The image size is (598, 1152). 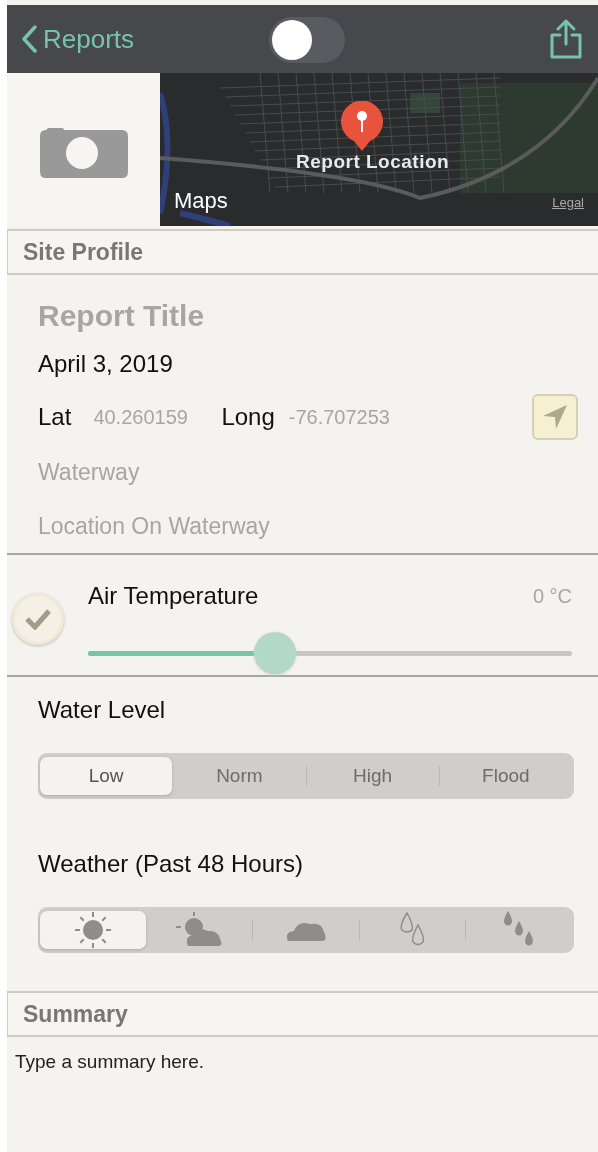 I want to click on checkbox, so click(x=38, y=619).